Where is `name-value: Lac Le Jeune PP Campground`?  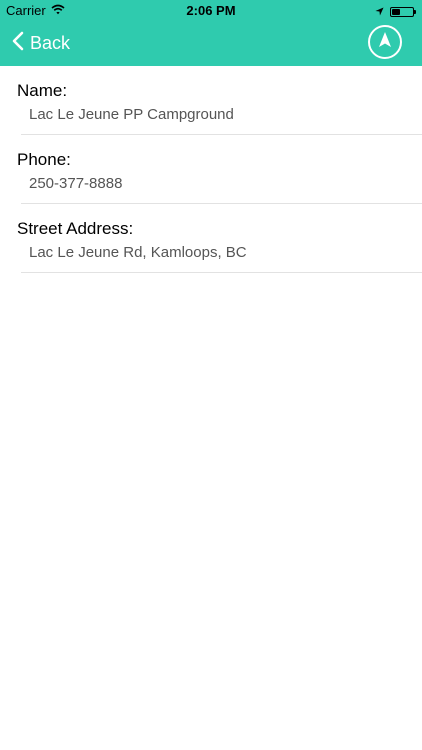 name-value: Lac Le Jeune PP Campground is located at coordinates (131, 114).